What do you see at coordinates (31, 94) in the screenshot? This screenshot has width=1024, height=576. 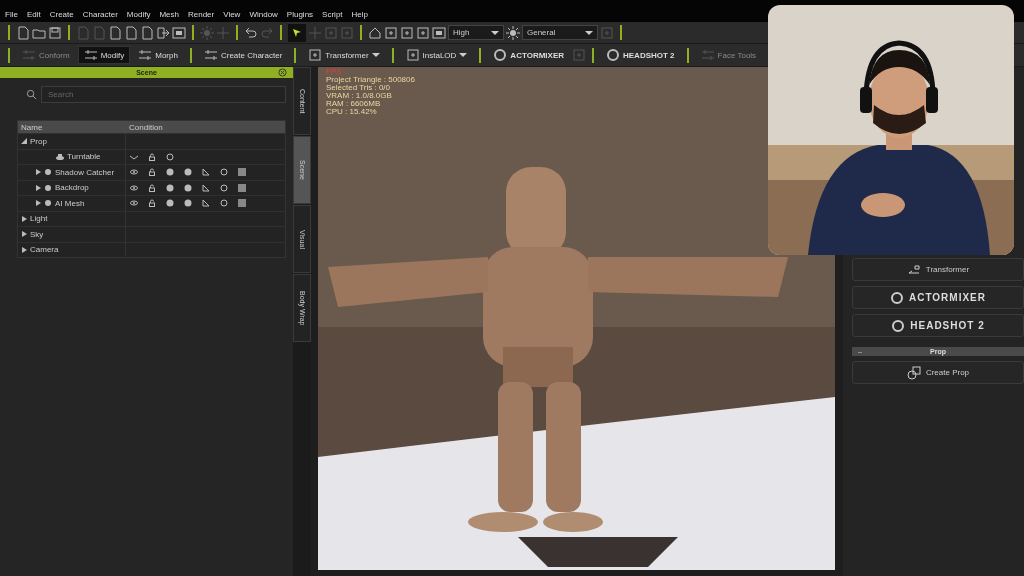 I see `search-icon` at bounding box center [31, 94].